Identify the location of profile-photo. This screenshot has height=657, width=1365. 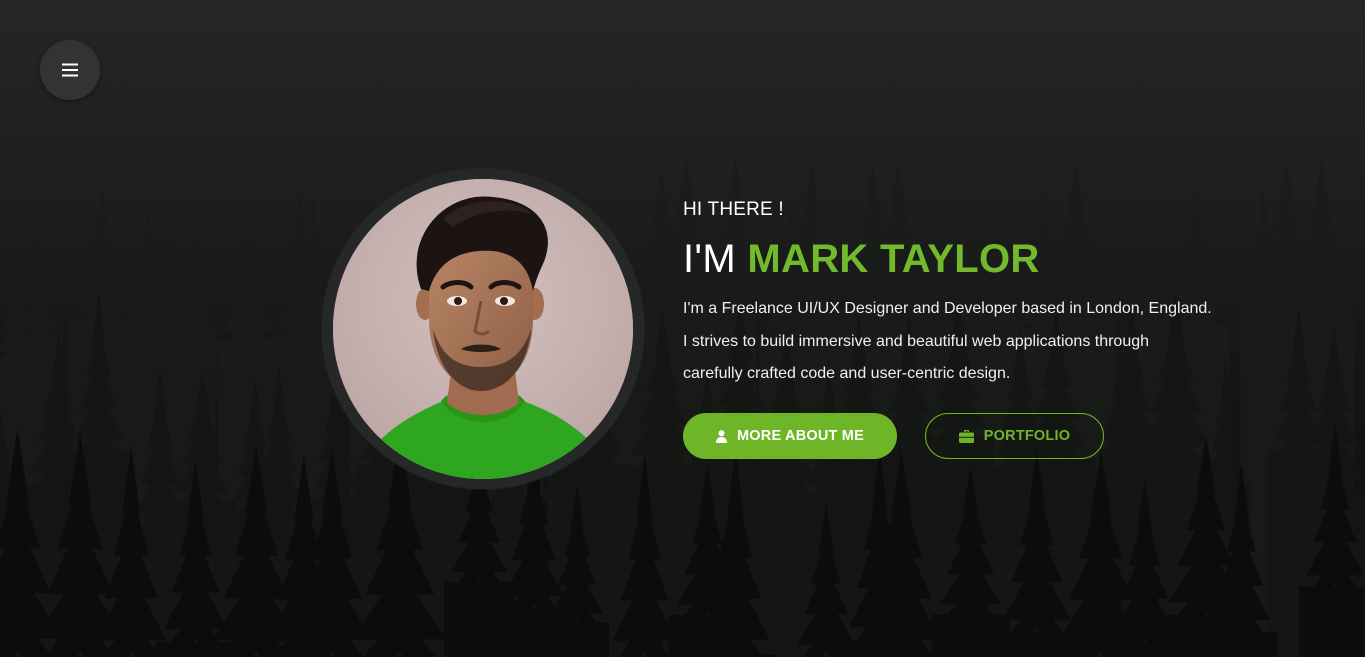
(483, 329).